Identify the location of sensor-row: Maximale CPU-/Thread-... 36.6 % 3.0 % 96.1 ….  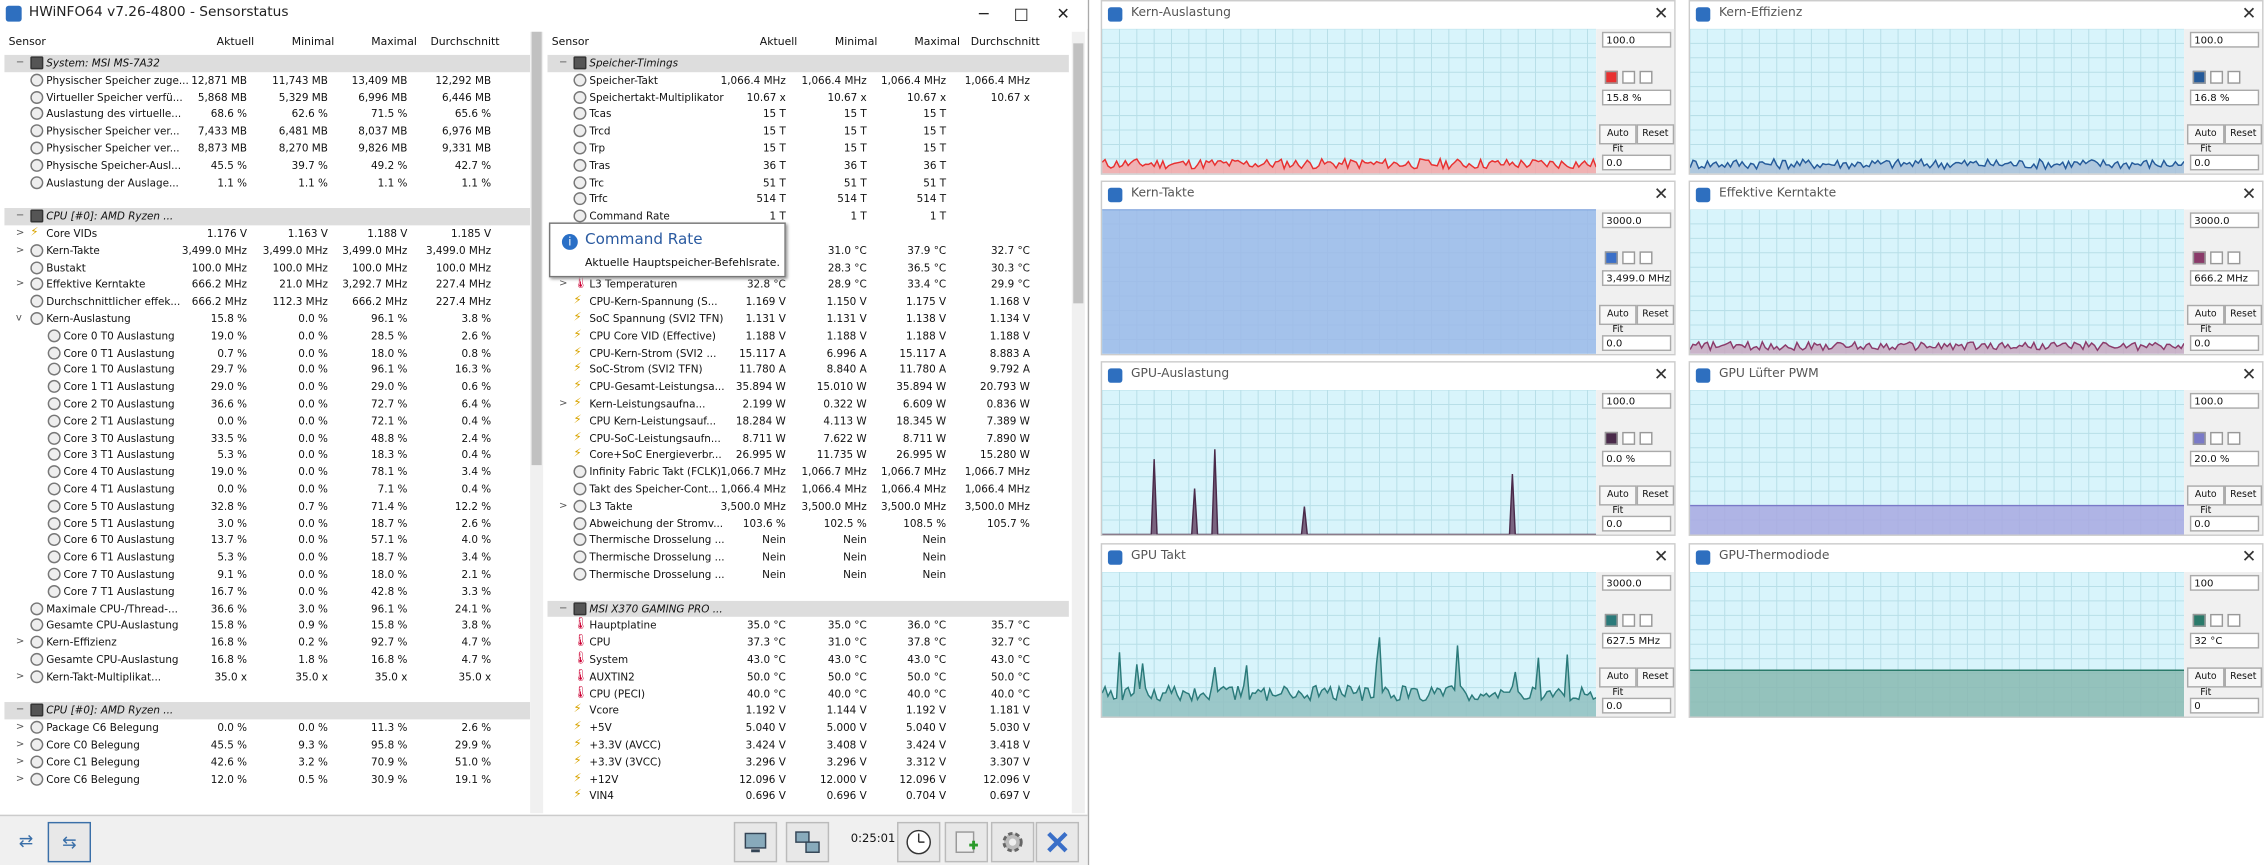
(267, 608).